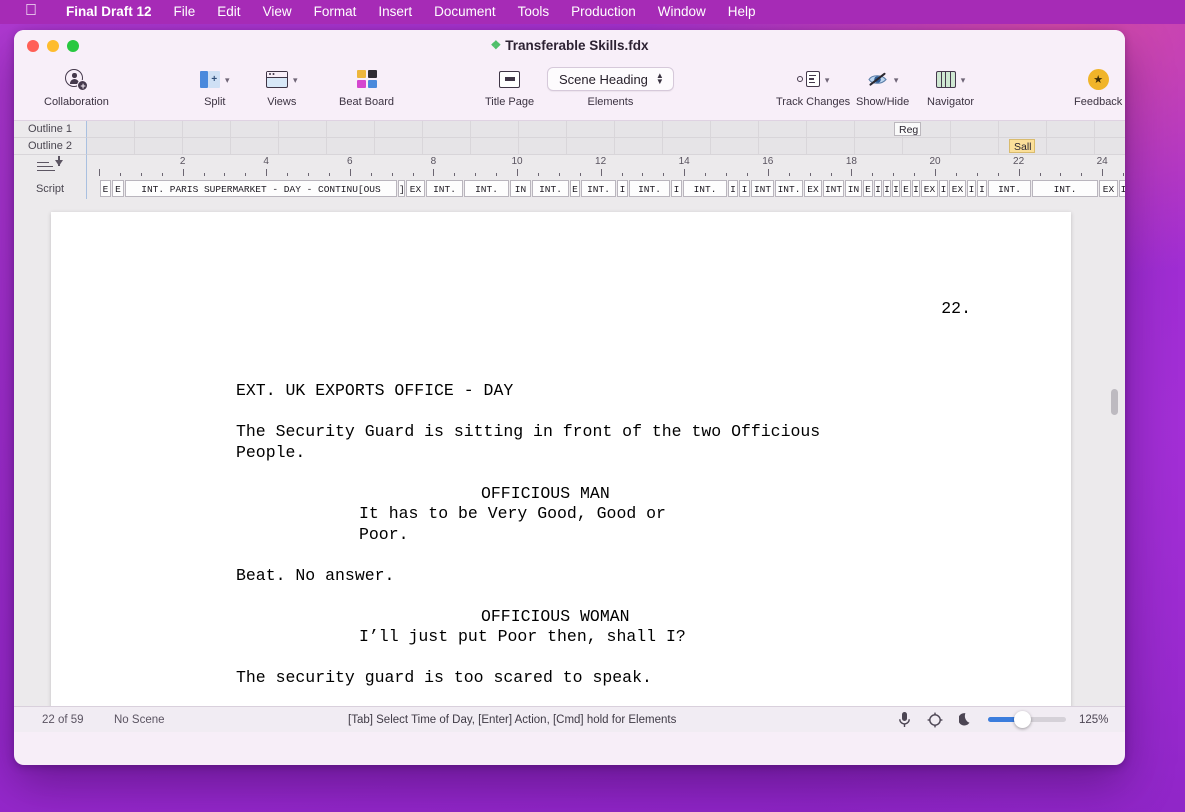 Image resolution: width=1185 pixels, height=812 pixels. Describe the element at coordinates (401, 188) in the screenshot. I see `scene-cell: ]` at that location.